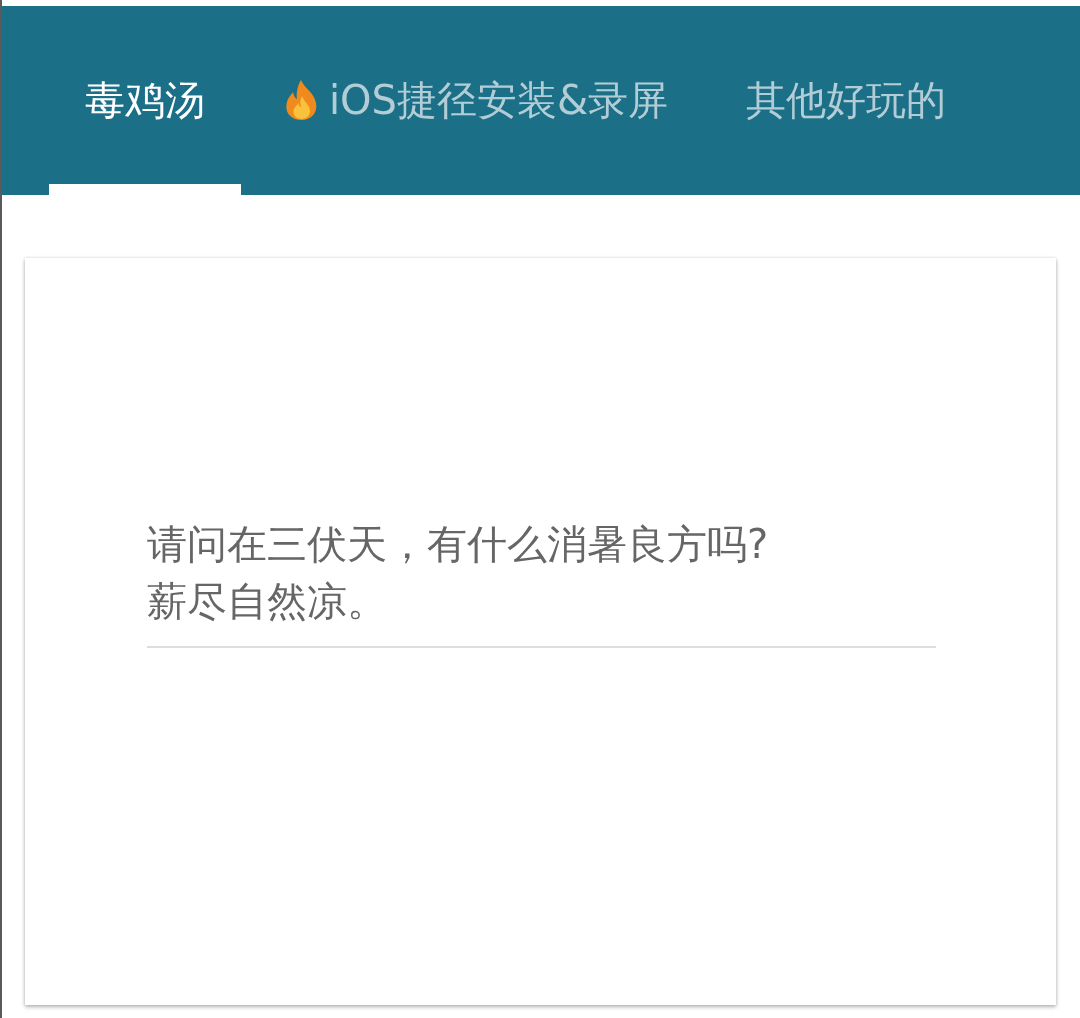 The height and width of the screenshot is (1018, 1080). Describe the element at coordinates (476, 100) in the screenshot. I see `tab: iOS捷径安装&录屏` at that location.